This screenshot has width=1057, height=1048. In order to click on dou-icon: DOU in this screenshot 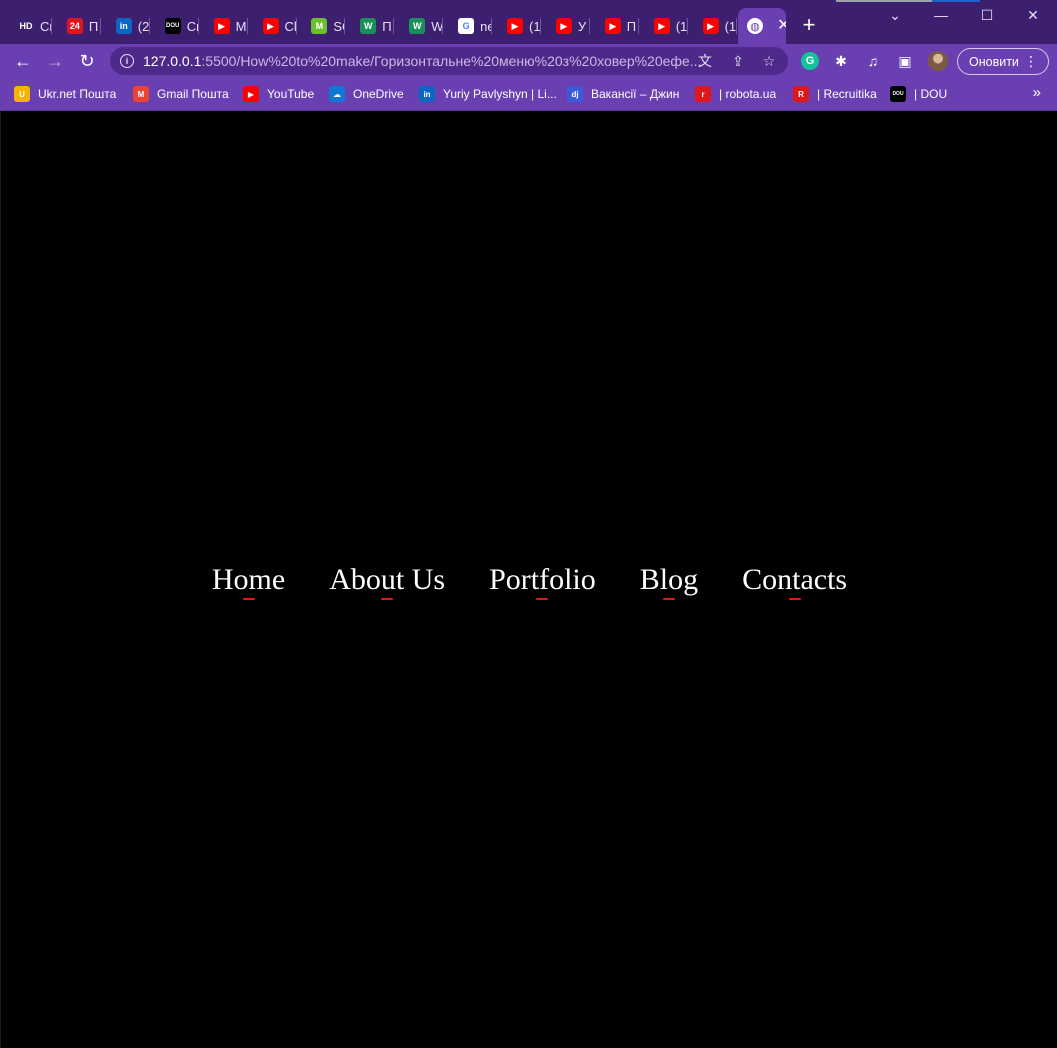, I will do `click(898, 94)`.